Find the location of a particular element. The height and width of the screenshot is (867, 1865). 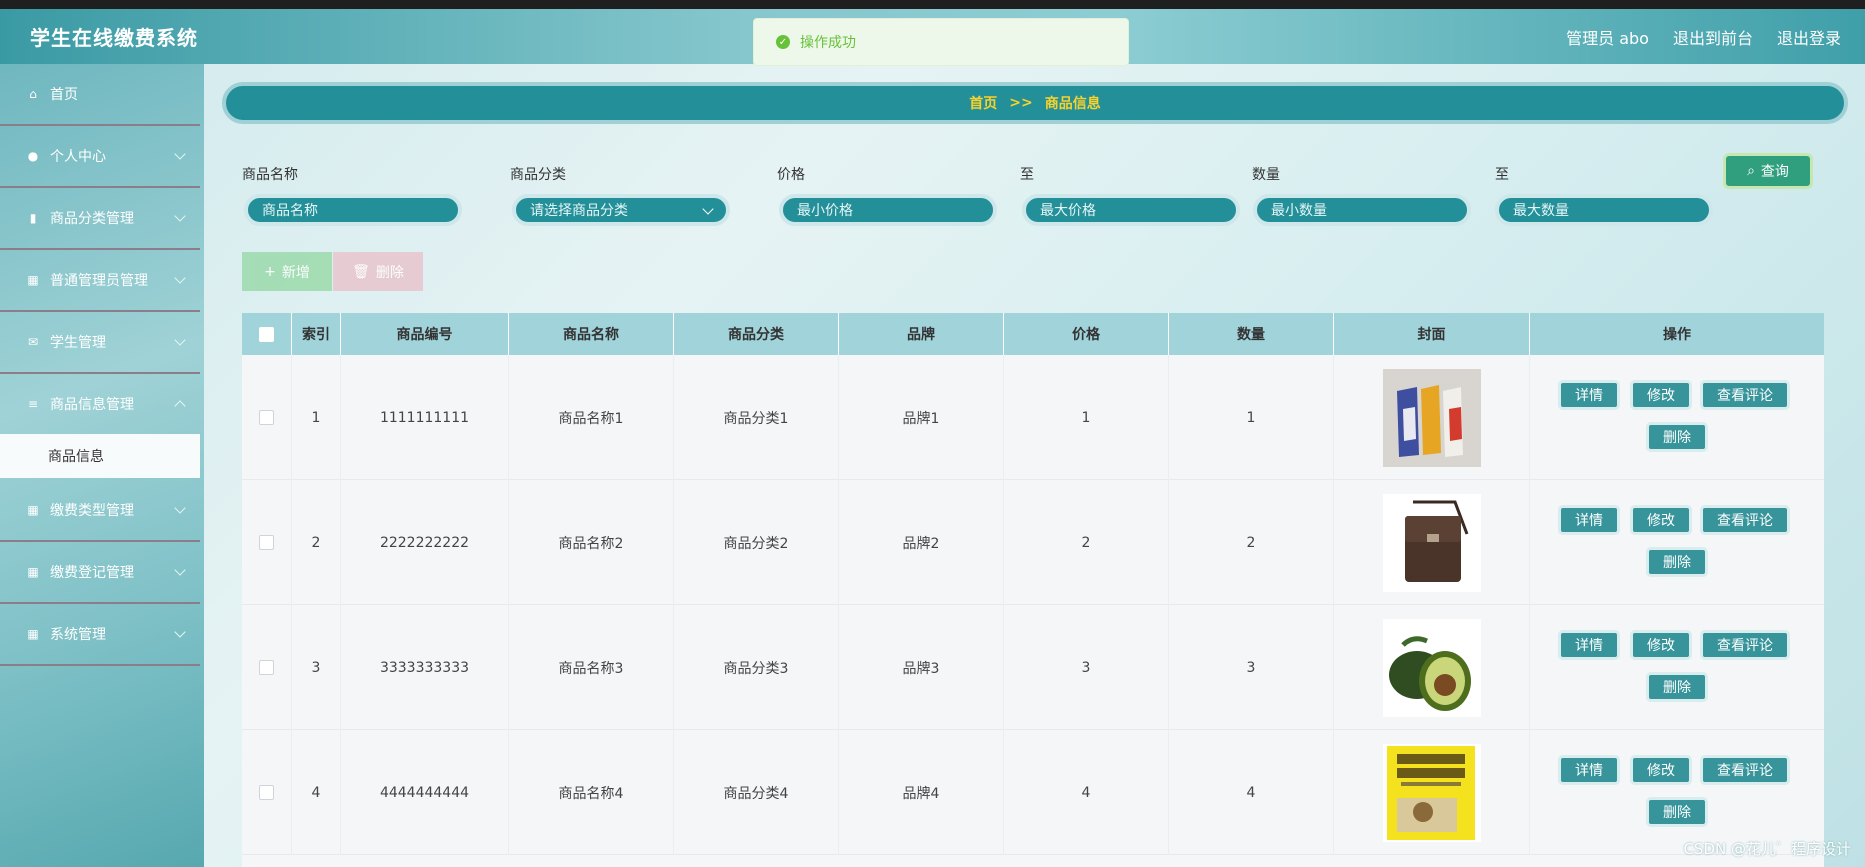

cell-index: 2 is located at coordinates (316, 542).